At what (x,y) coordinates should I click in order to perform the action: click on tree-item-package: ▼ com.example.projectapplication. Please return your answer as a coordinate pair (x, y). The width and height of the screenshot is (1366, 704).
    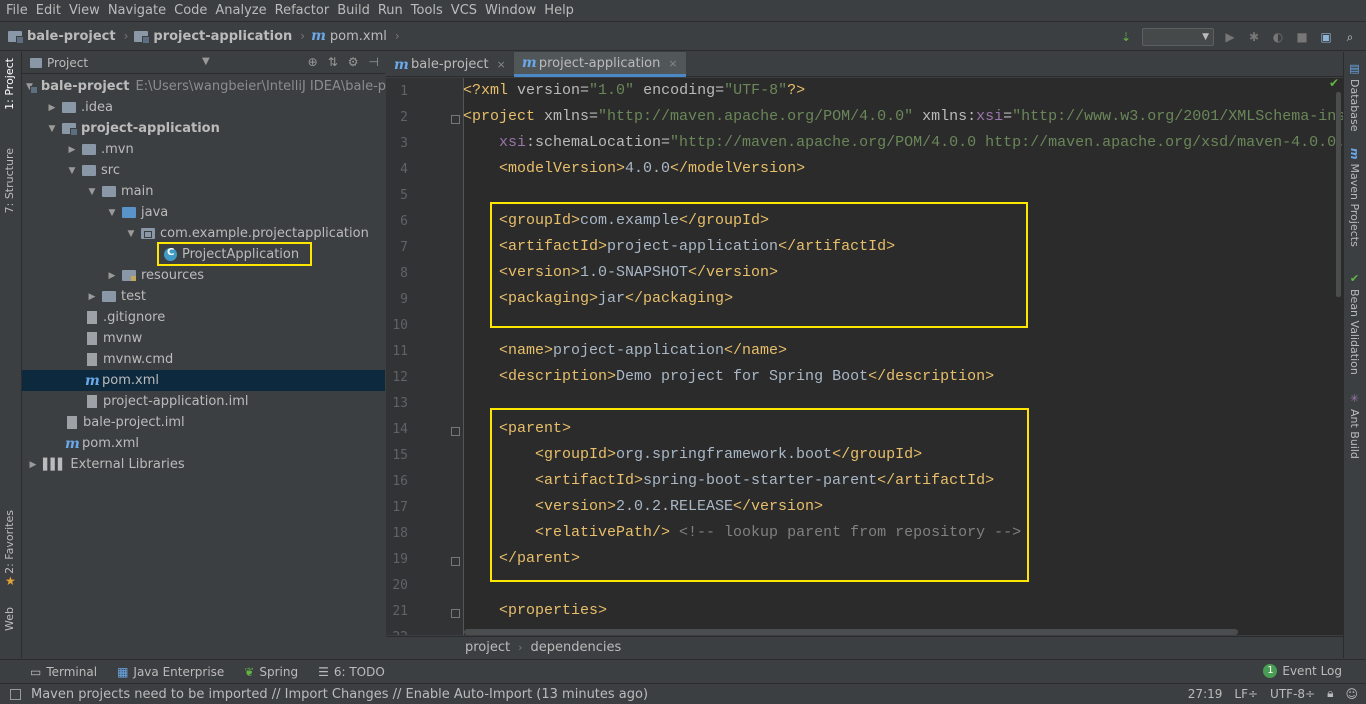
    Looking at the image, I should click on (203, 233).